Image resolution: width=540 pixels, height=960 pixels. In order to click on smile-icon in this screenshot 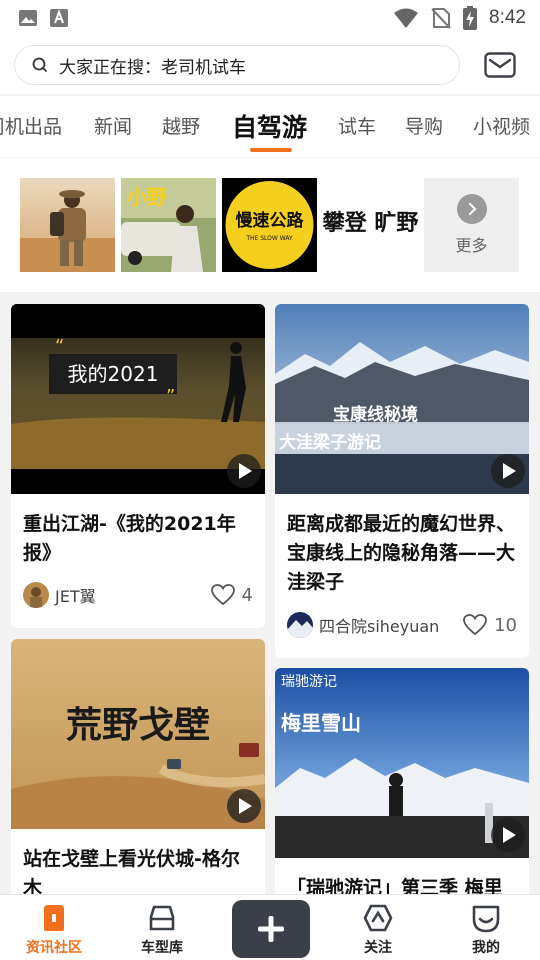, I will do `click(486, 919)`.